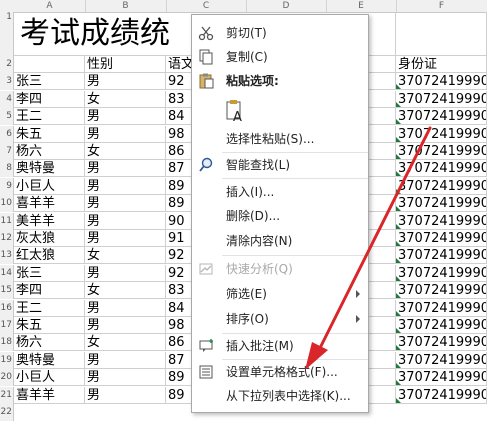 This screenshot has width=487, height=421. Describe the element at coordinates (280, 319) in the screenshot. I see `menu-item-sort: 排序(O)` at that location.